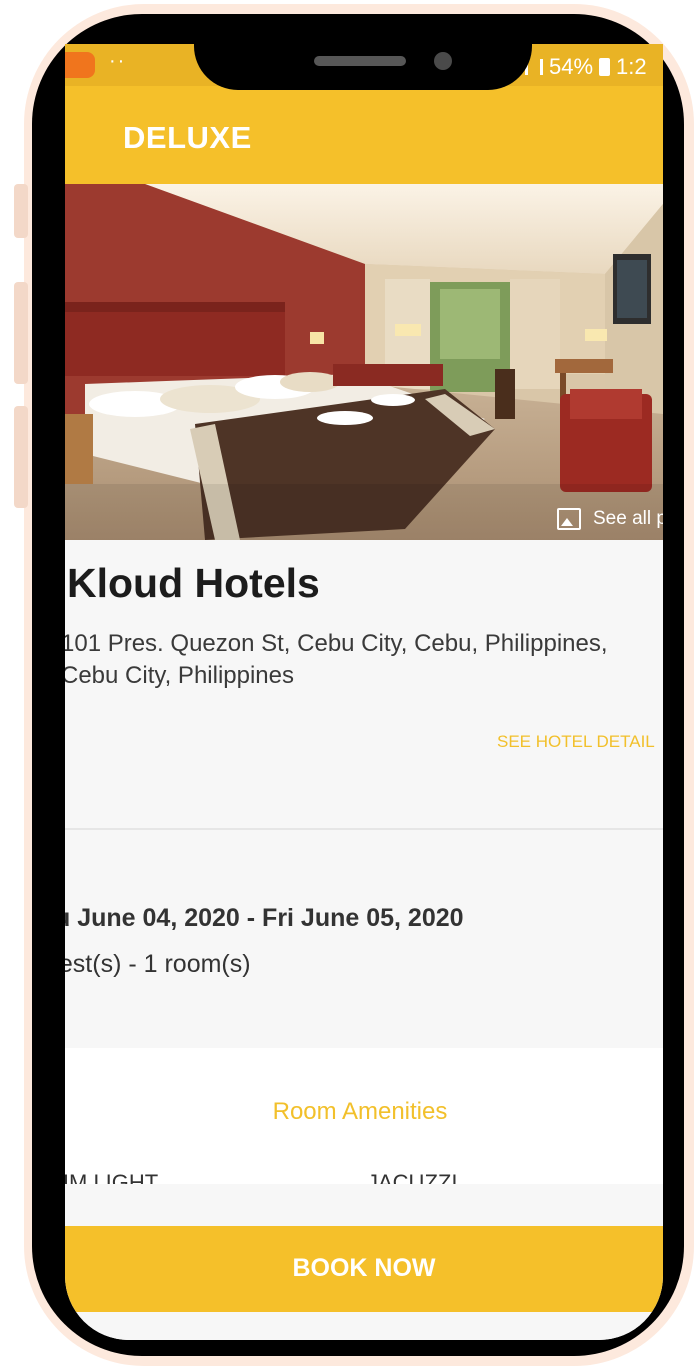 This screenshot has height=1370, width=699. I want to click on phone-volume-up-button, so click(21, 333).